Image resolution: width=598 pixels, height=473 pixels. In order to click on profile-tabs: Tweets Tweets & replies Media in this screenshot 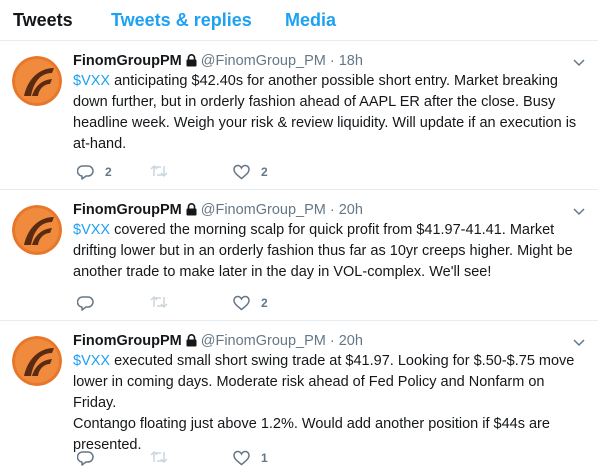, I will do `click(299, 20)`.